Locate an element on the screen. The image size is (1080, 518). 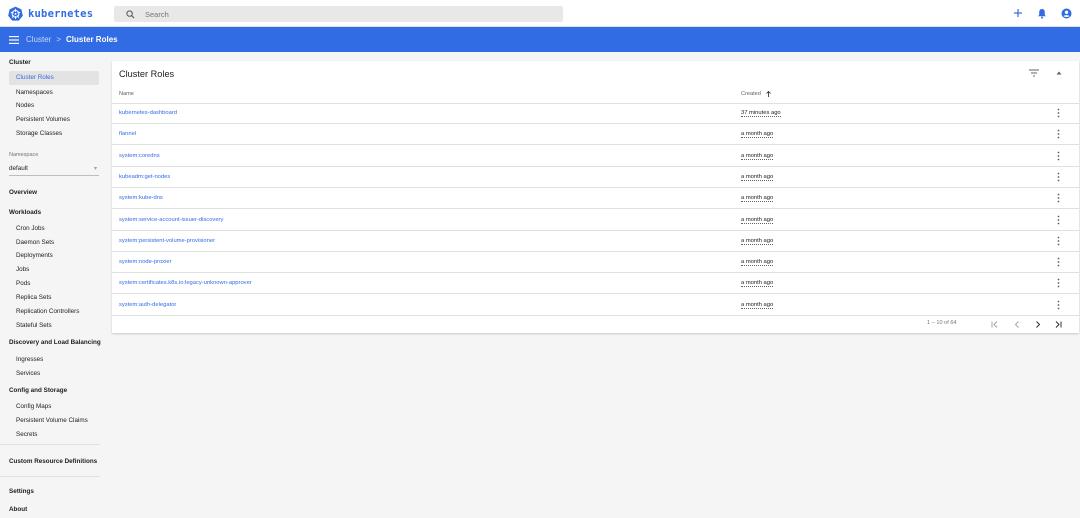
chevron-down-icon: ▾ is located at coordinates (95, 169).